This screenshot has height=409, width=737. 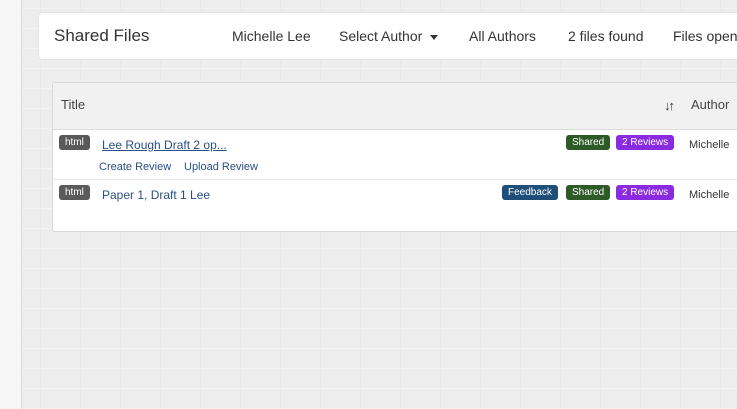 What do you see at coordinates (395, 106) in the screenshot?
I see `table-header: Title ↓↑ Author` at bounding box center [395, 106].